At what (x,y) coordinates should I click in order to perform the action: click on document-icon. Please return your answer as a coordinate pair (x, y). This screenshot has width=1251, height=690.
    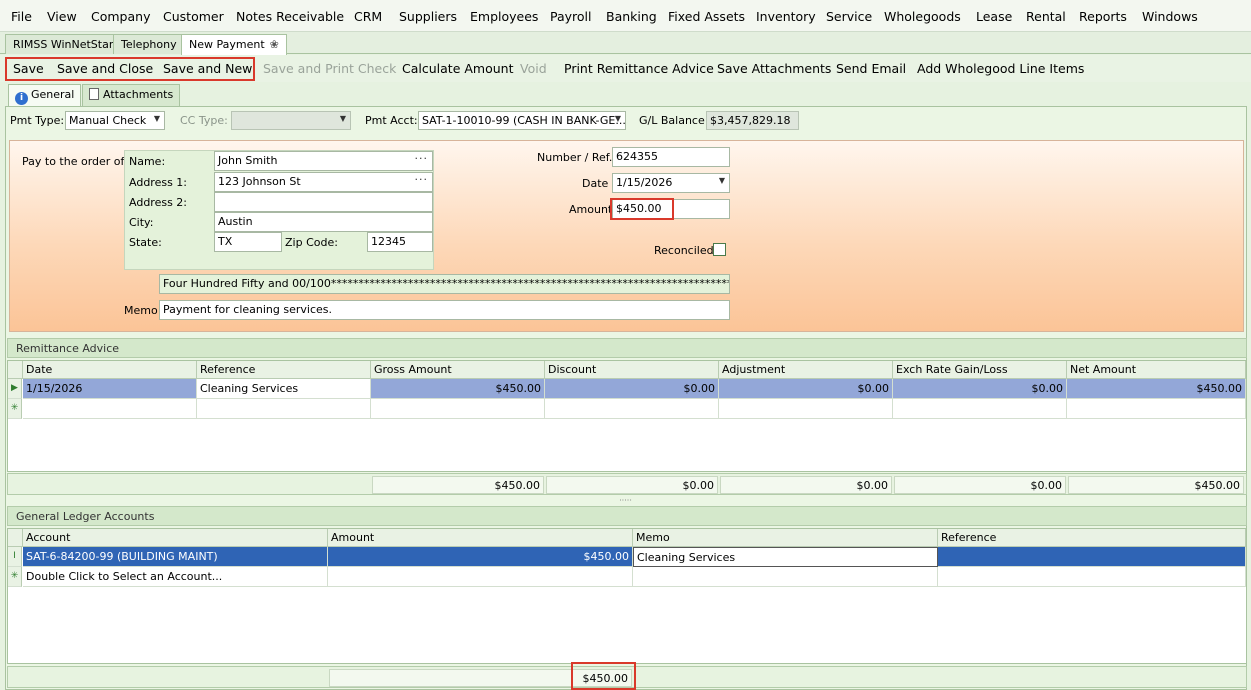
    Looking at the image, I should click on (94, 94).